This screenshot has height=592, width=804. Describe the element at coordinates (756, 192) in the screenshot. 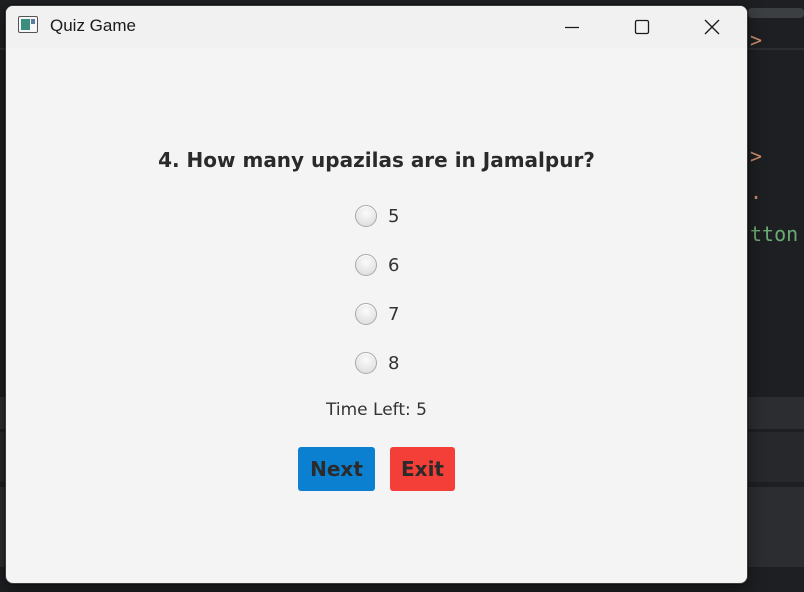

I see `code-fragment: .` at that location.